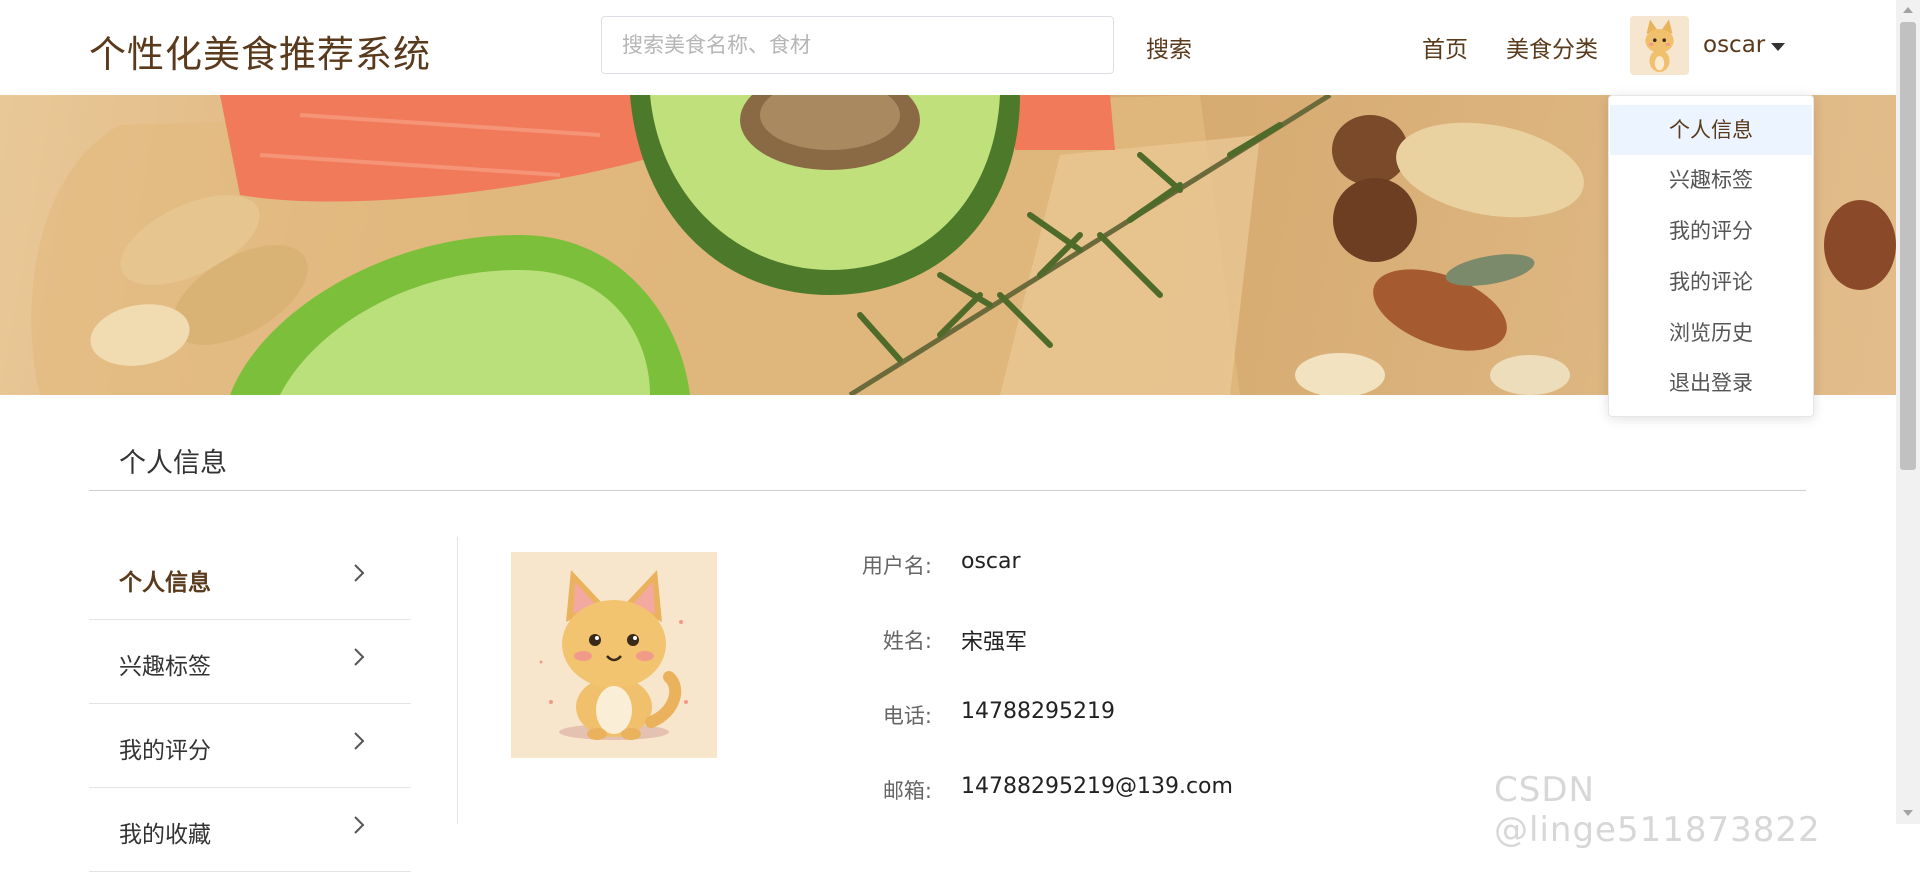  I want to click on sidebar-item-favorites: 我的收藏, so click(250, 830).